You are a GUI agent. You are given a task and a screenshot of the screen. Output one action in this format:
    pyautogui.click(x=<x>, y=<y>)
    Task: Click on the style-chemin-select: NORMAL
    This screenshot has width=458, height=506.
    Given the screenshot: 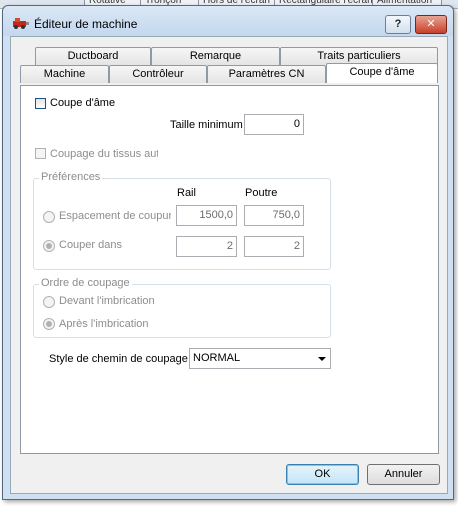 What is the action you would take?
    pyautogui.click(x=260, y=358)
    